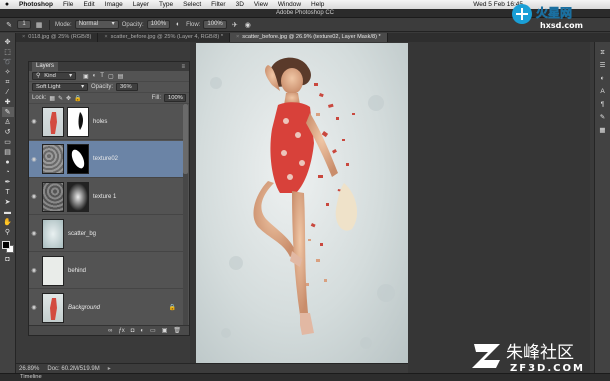 The image size is (610, 381). I want to click on lock-all-icon: 🔒, so click(77, 98).